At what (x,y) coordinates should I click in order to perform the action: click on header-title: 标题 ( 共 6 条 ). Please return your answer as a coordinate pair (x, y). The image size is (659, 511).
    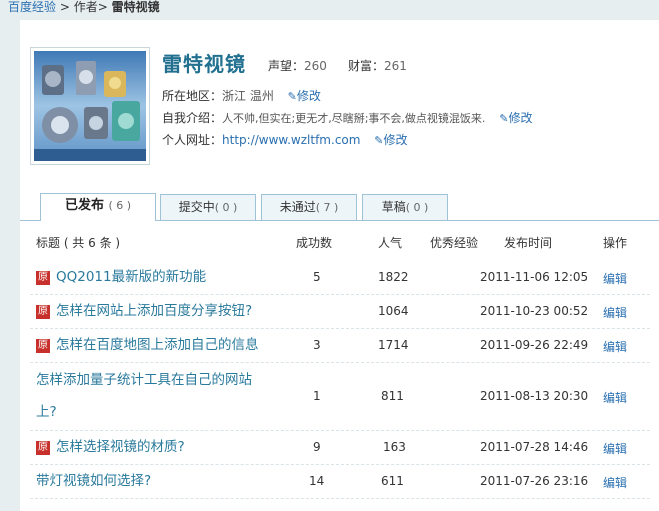
    Looking at the image, I should click on (78, 243).